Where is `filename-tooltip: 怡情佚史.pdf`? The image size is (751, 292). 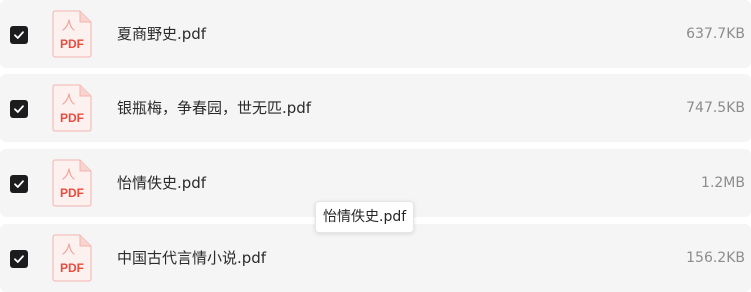
filename-tooltip: 怡情佚史.pdf is located at coordinates (365, 217).